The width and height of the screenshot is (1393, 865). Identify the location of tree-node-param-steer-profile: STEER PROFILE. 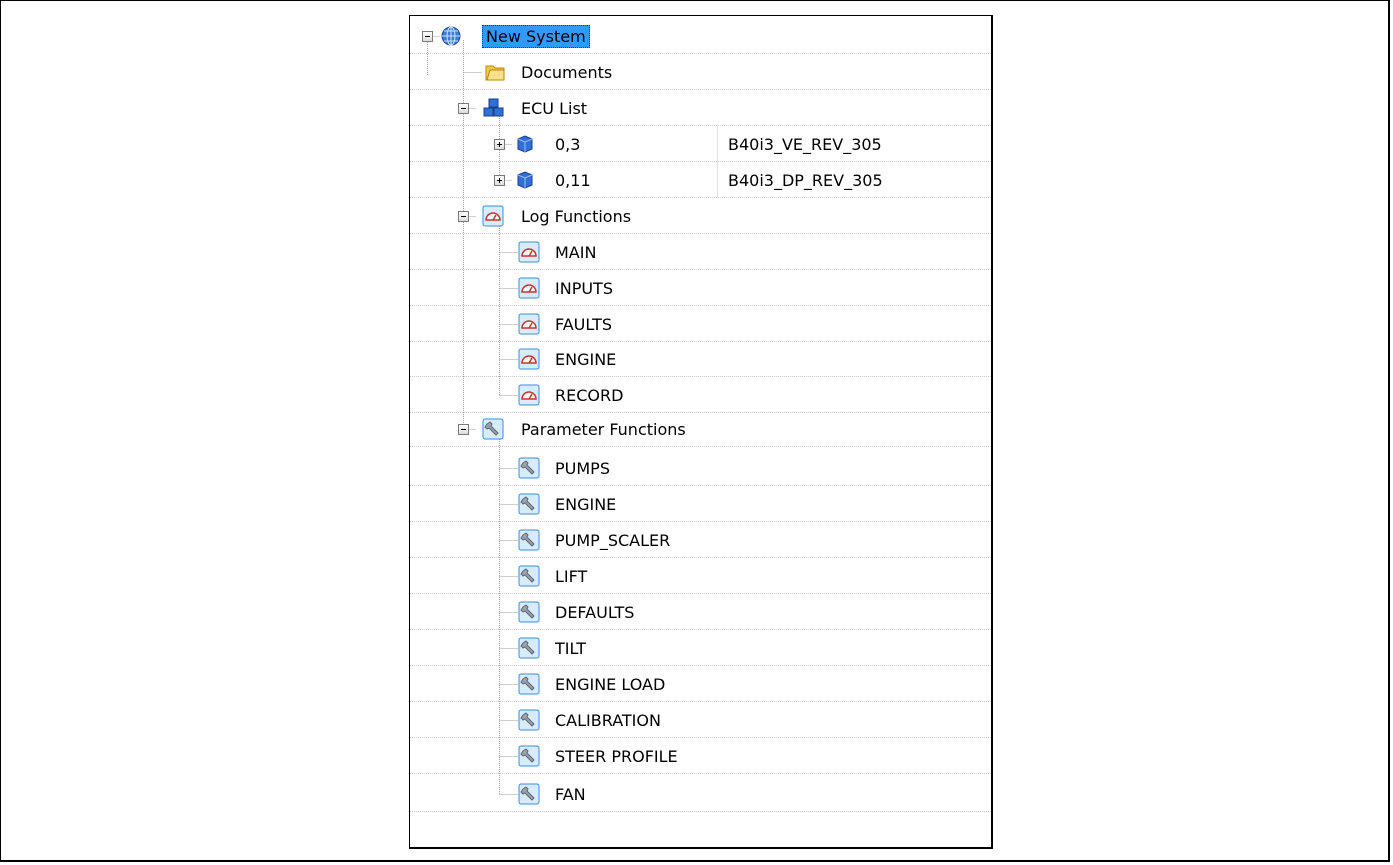
(700, 756).